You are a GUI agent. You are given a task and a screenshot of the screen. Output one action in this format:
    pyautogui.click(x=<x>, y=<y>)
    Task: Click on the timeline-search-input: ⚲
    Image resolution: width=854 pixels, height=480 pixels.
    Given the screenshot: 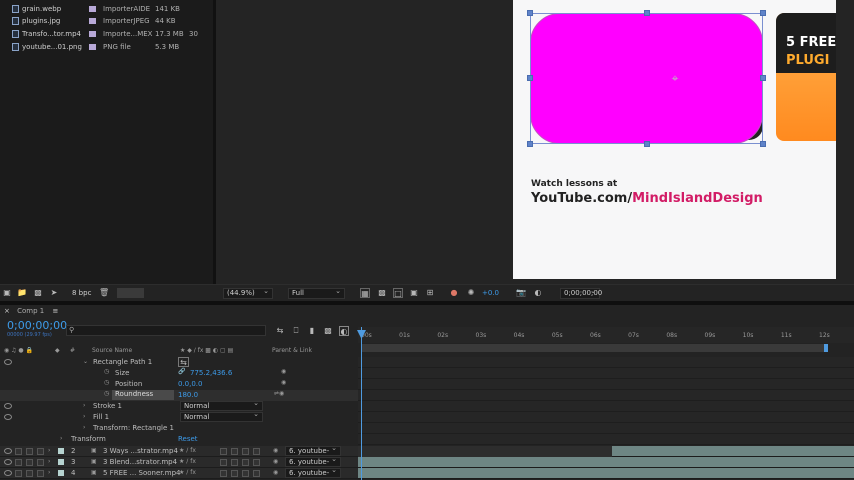 What is the action you would take?
    pyautogui.click(x=166, y=330)
    